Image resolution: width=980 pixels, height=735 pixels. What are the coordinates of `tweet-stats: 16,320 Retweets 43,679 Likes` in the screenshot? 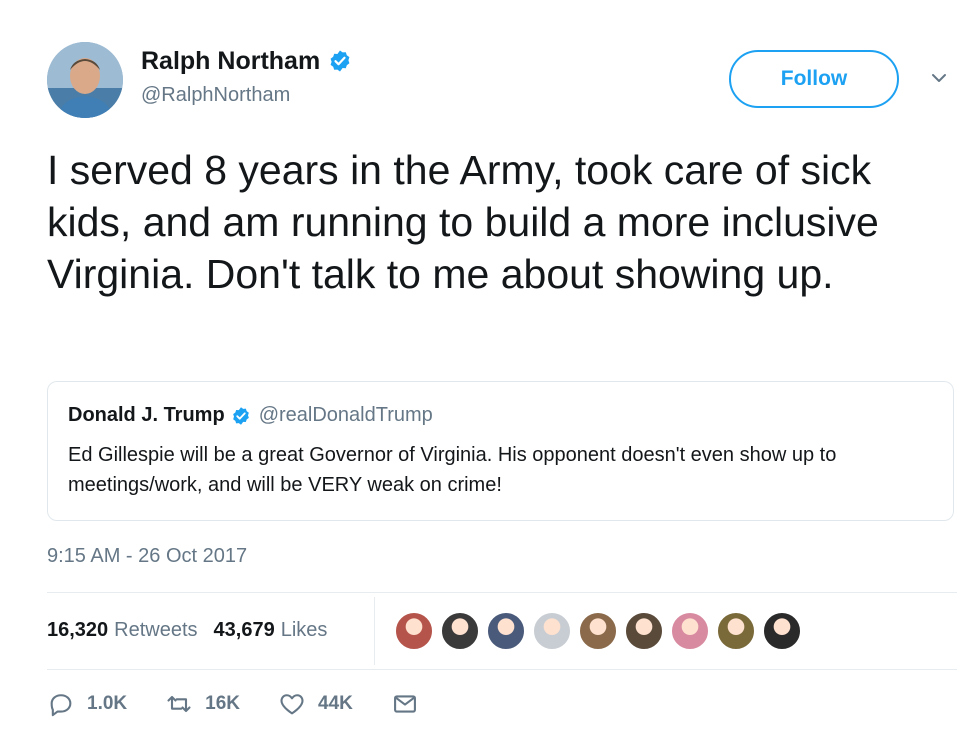 It's located at (195, 630).